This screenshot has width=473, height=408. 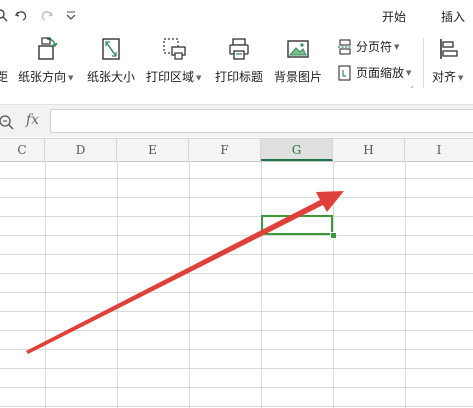 I want to click on page-break-icon, so click(x=345, y=46).